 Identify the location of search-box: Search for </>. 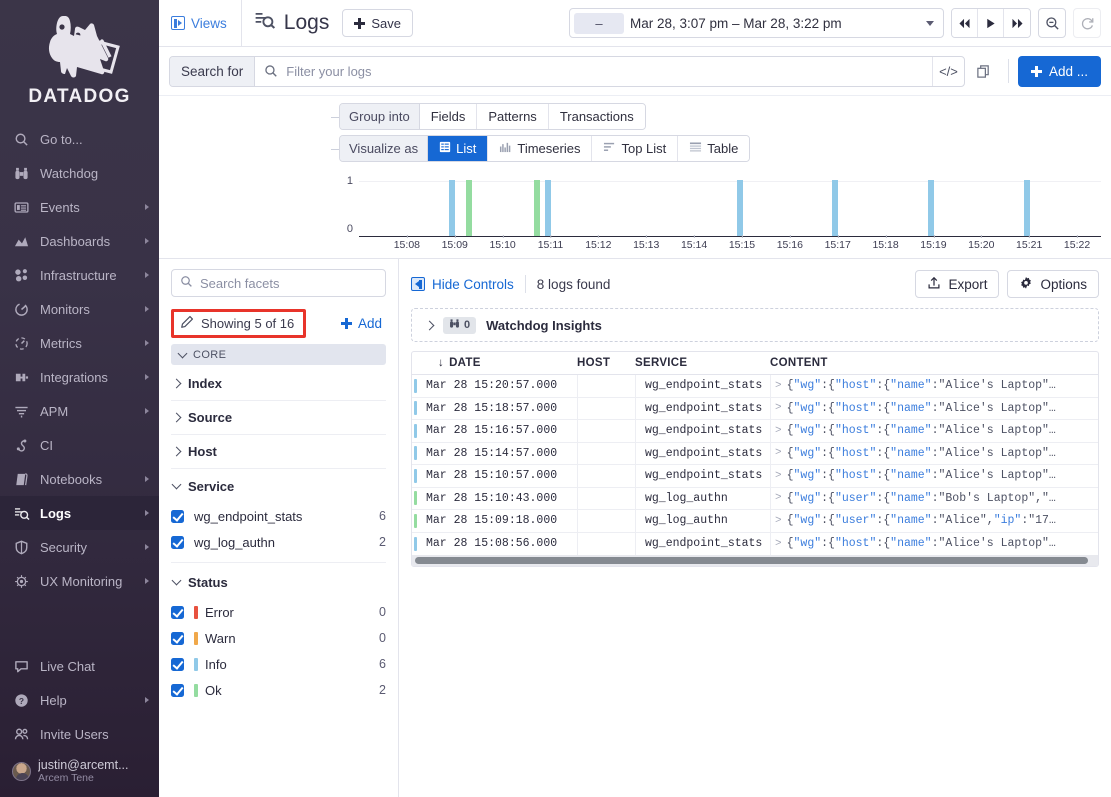
(567, 71).